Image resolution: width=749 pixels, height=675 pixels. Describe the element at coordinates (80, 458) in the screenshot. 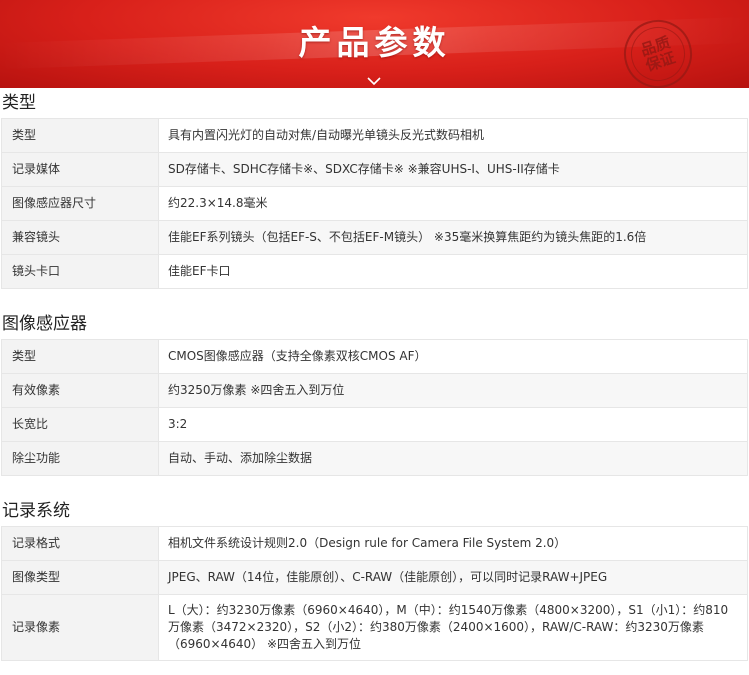

I see `row-label: 除尘功能` at that location.